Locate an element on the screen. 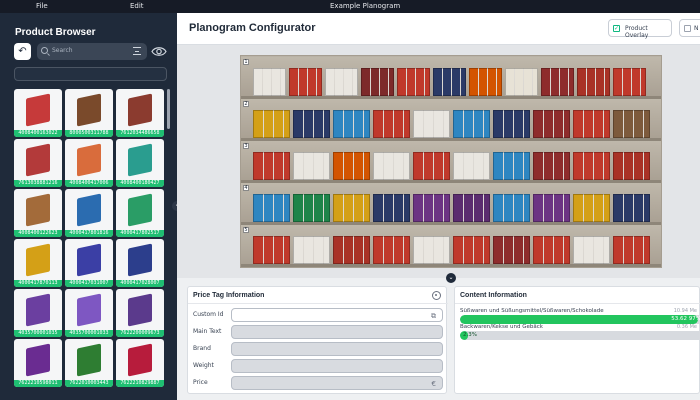  product-tile: 4000417870113 is located at coordinates (38, 263).